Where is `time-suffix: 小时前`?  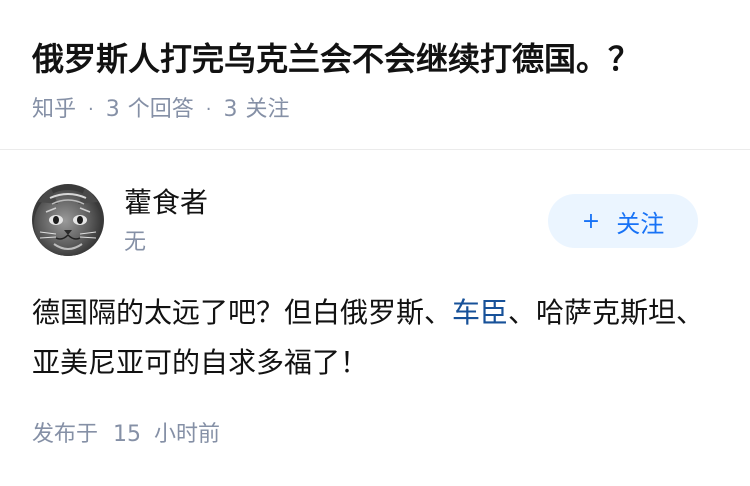 time-suffix: 小时前 is located at coordinates (187, 434).